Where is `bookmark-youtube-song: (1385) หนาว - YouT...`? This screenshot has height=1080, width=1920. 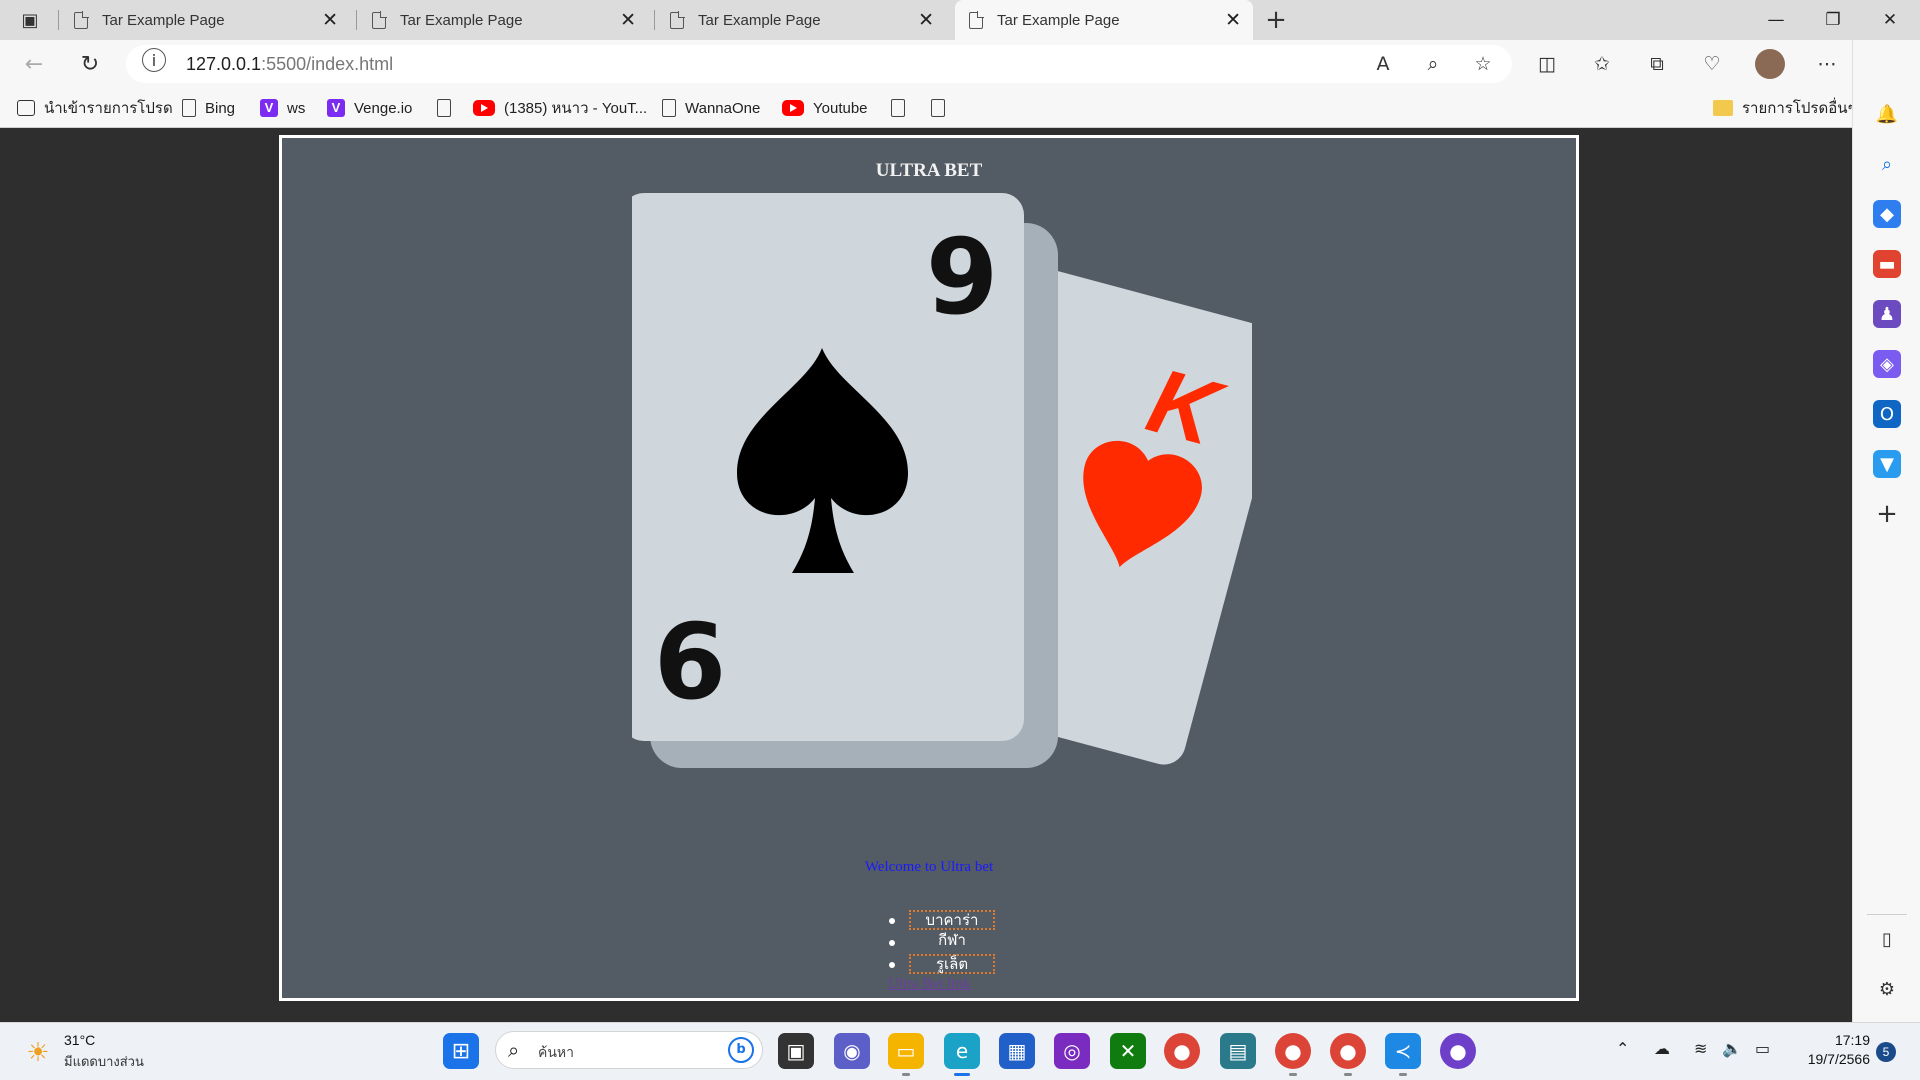
bookmark-youtube-song: (1385) หนาว - YouT... is located at coordinates (560, 108).